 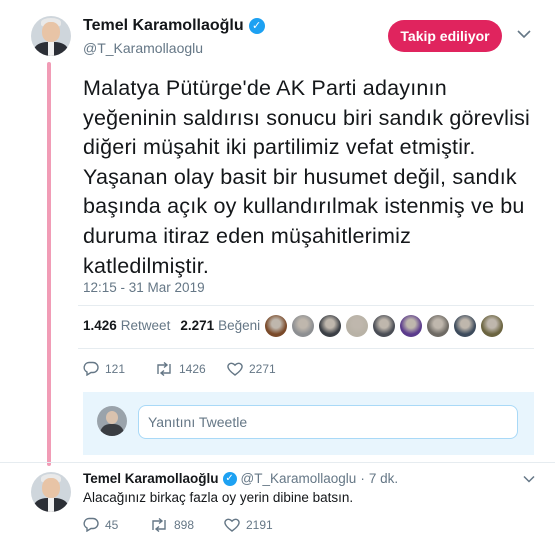 What do you see at coordinates (112, 421) in the screenshot?
I see `current-user-avatar` at bounding box center [112, 421].